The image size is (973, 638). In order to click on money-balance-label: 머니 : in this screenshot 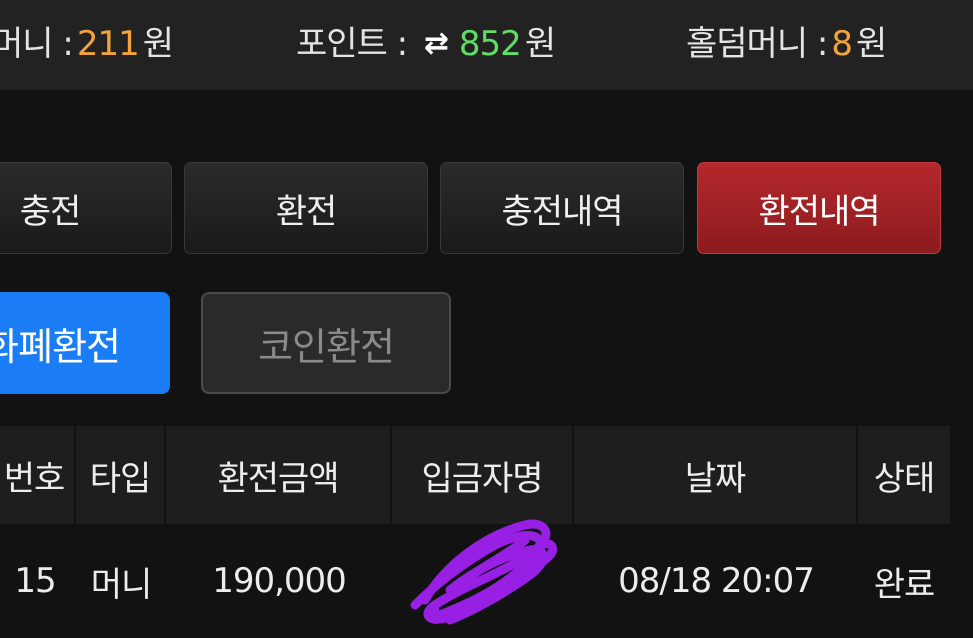, I will do `click(37, 44)`.